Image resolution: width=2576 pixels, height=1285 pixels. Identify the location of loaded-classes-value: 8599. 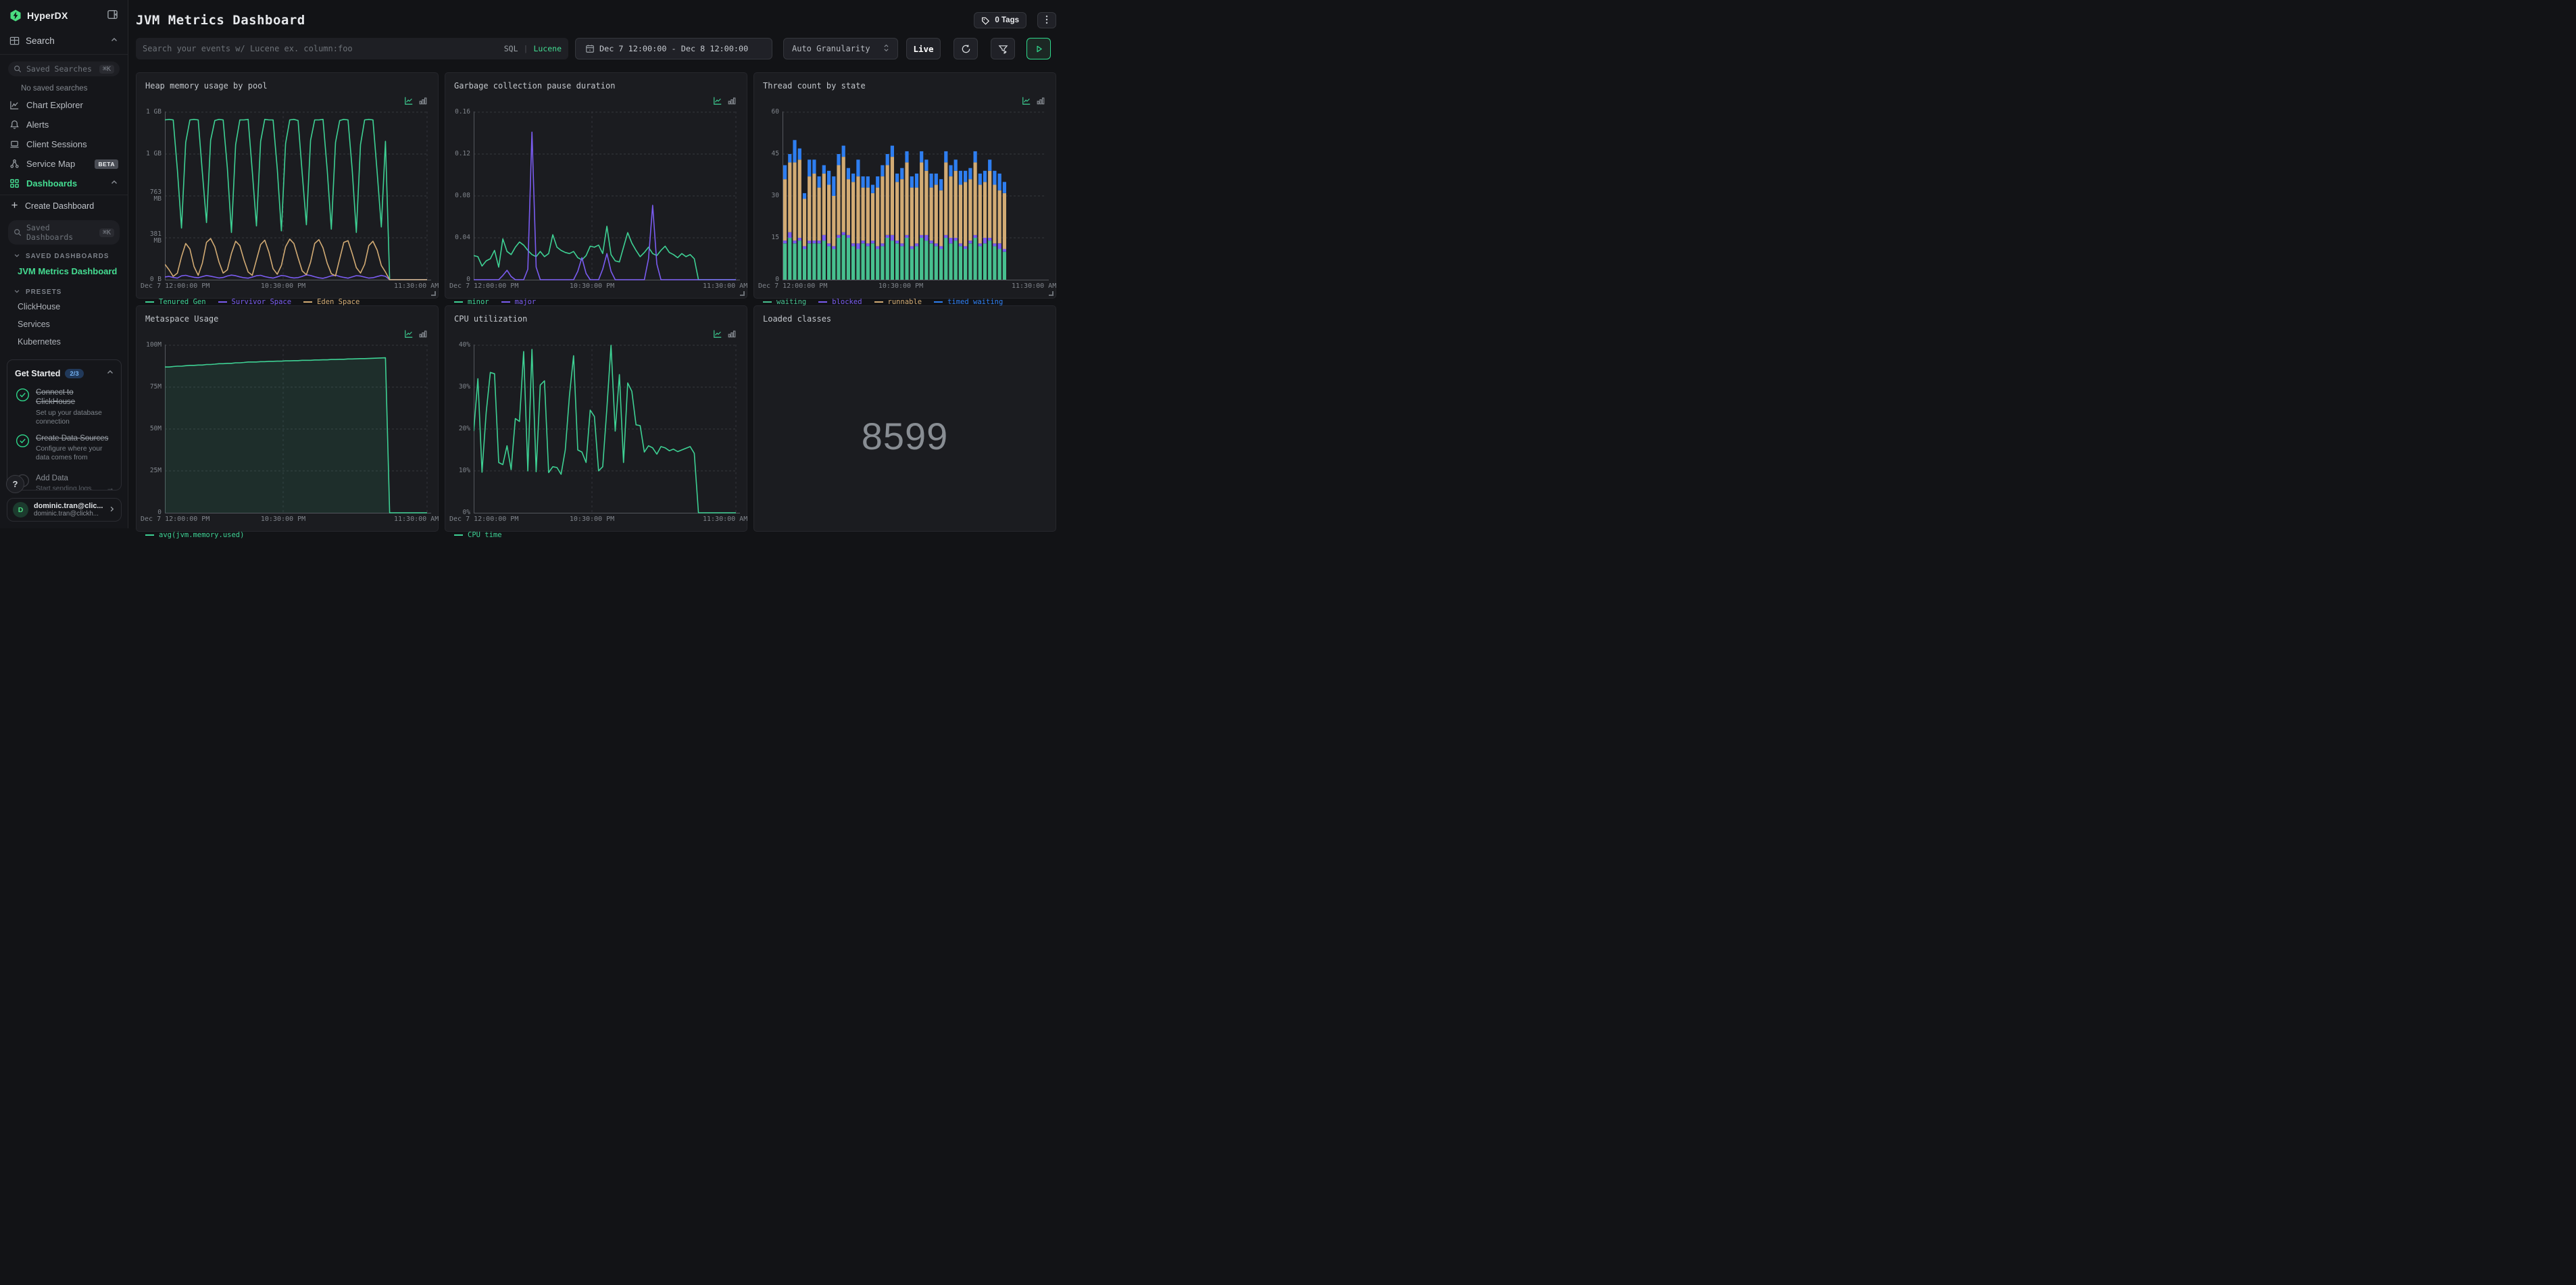
(905, 436).